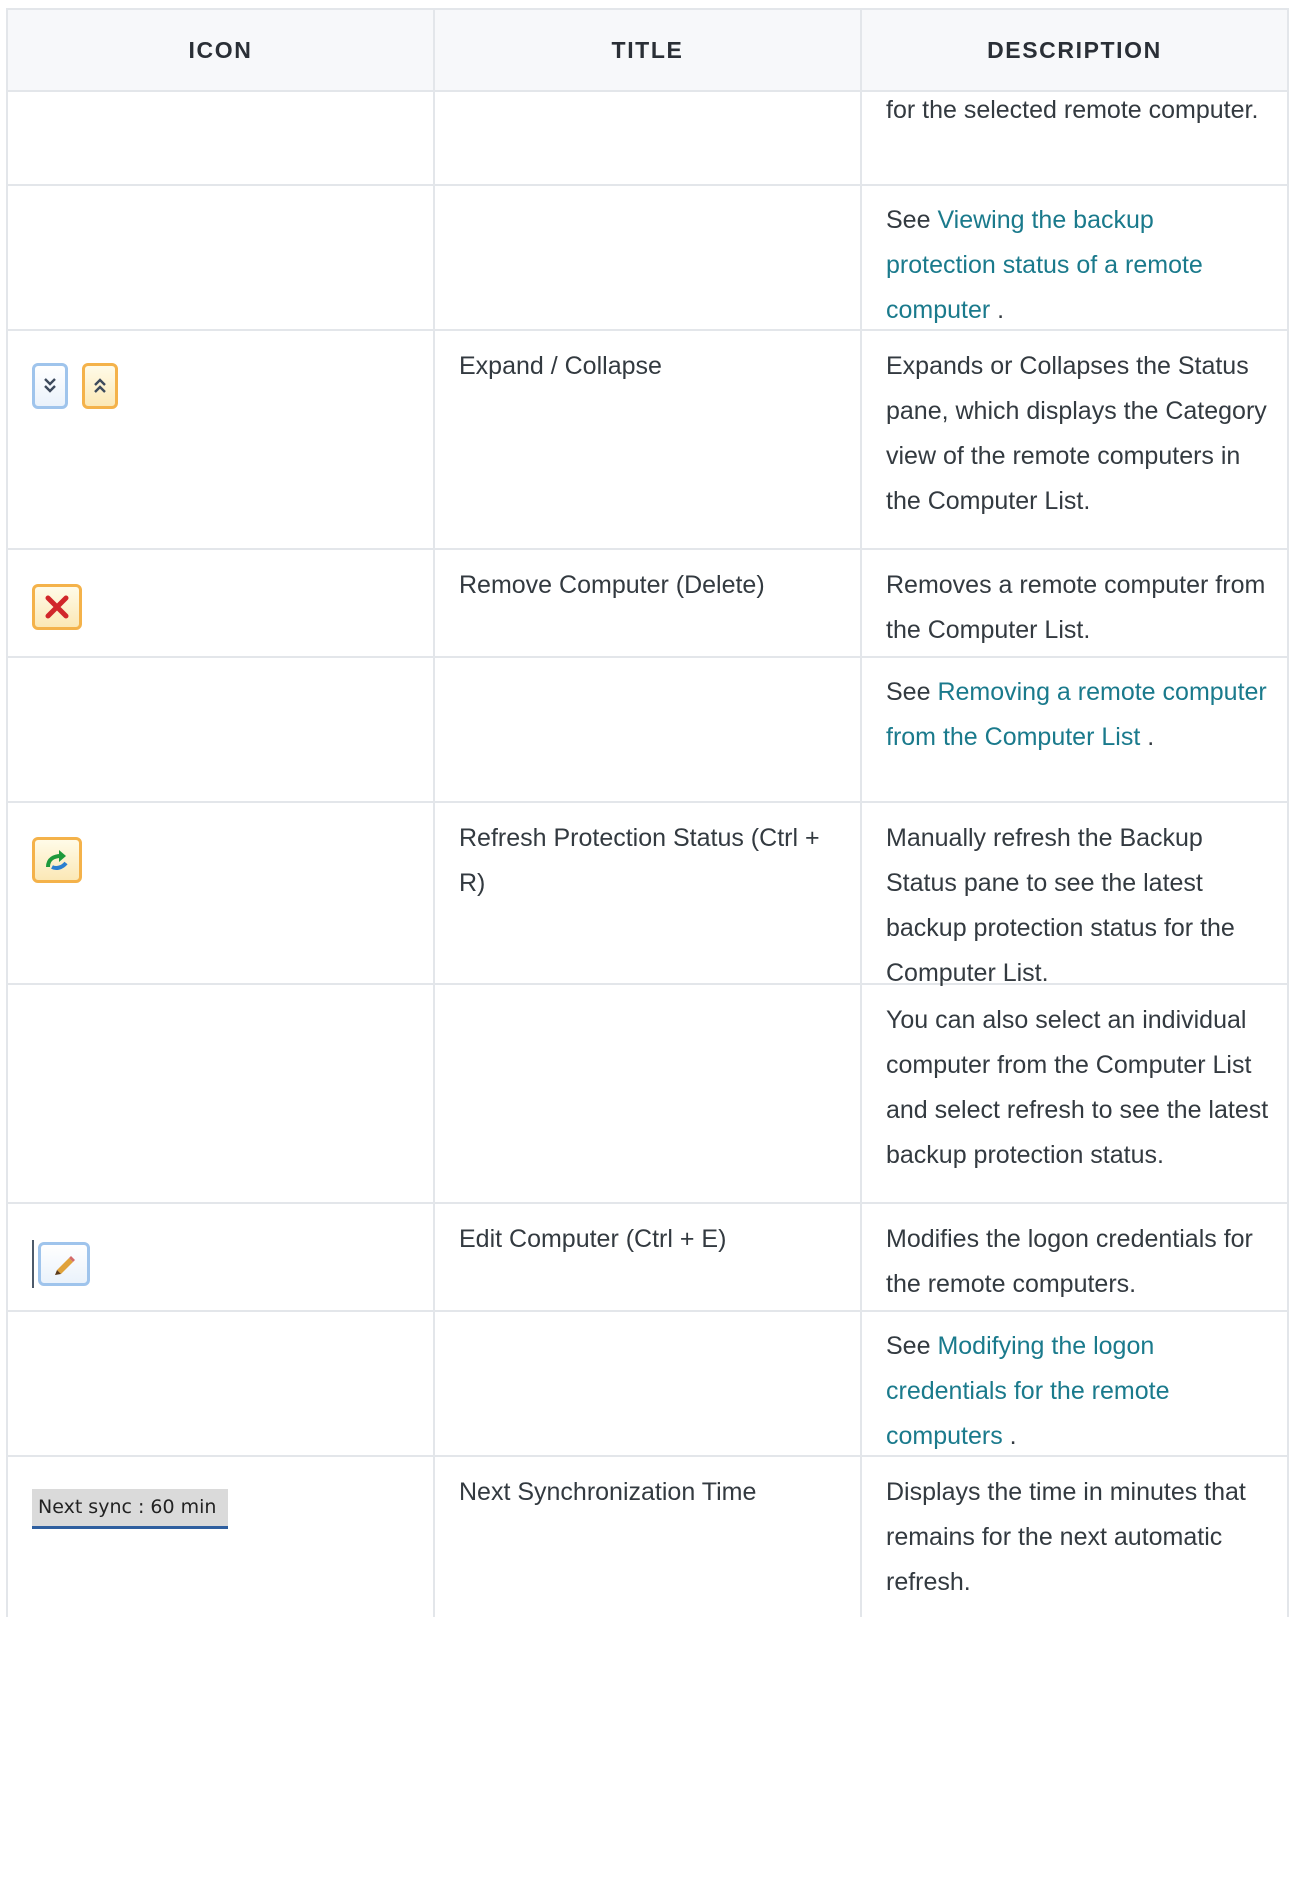 This screenshot has width=1289, height=1896. I want to click on column-header-title: TITLE, so click(648, 50).